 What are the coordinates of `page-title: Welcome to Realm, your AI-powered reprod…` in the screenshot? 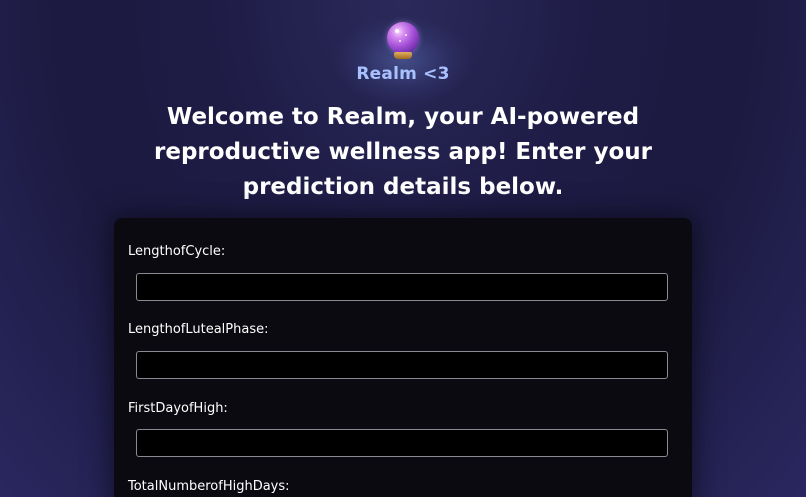 It's located at (403, 152).